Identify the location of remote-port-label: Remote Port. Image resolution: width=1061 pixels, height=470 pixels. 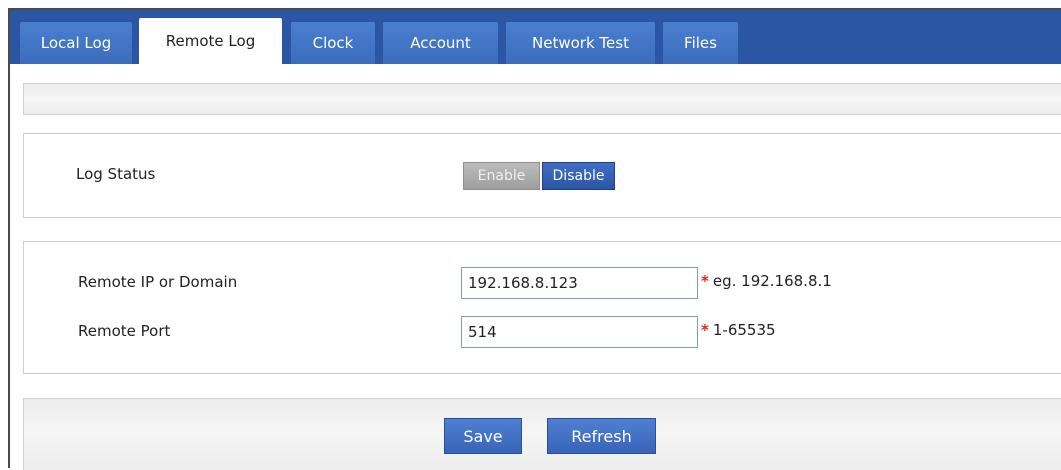
(124, 331).